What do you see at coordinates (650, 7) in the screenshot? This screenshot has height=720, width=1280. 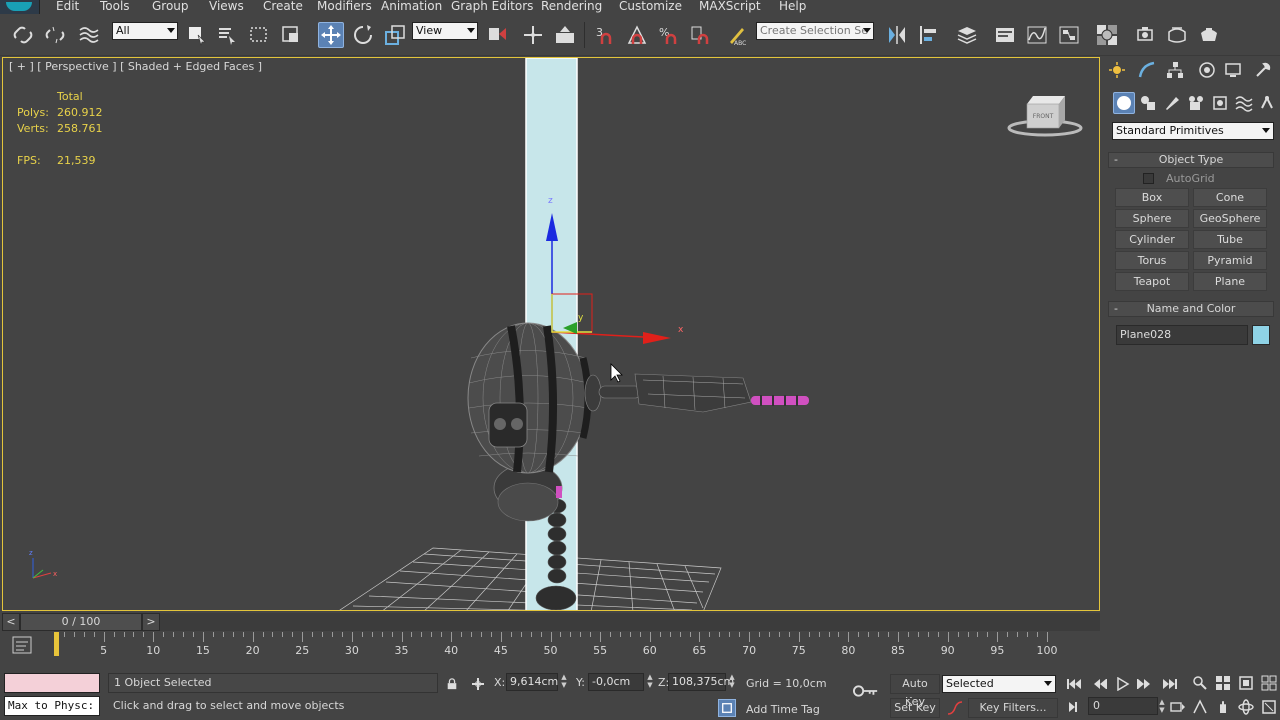 I see `menu-customize: Customize` at bounding box center [650, 7].